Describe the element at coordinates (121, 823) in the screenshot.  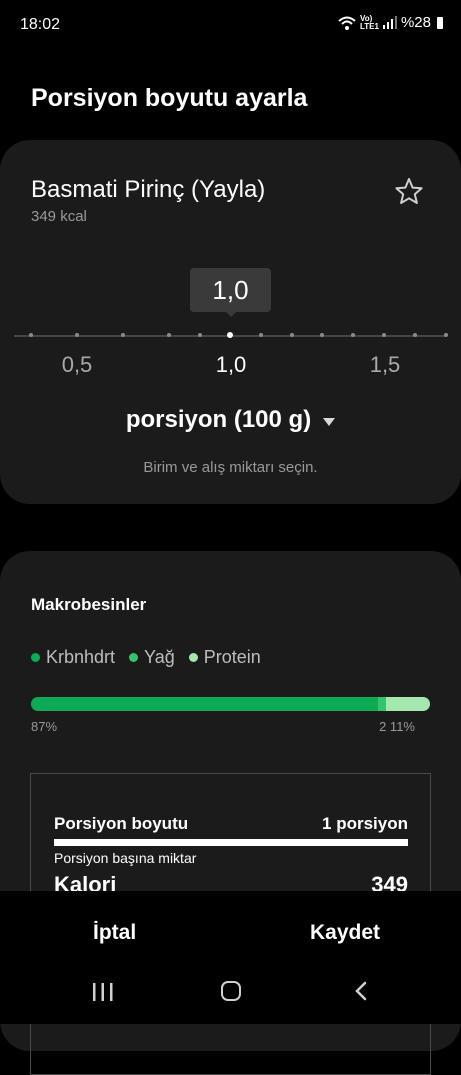
I see `serving-size-label: Porsiyon boyutu` at that location.